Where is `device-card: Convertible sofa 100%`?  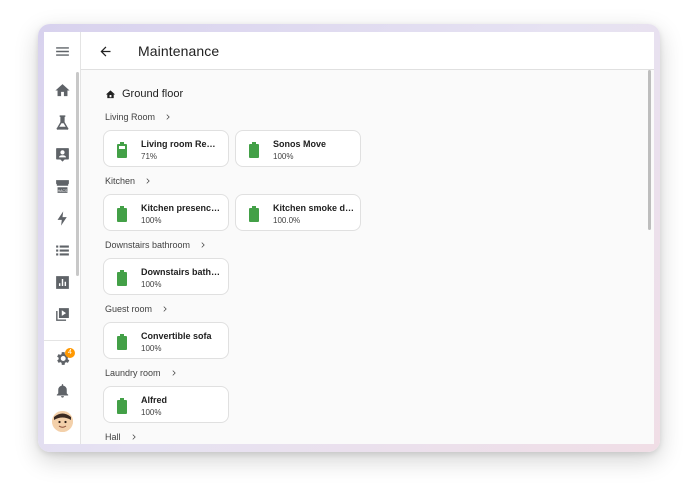
device-card: Convertible sofa 100% is located at coordinates (166, 340).